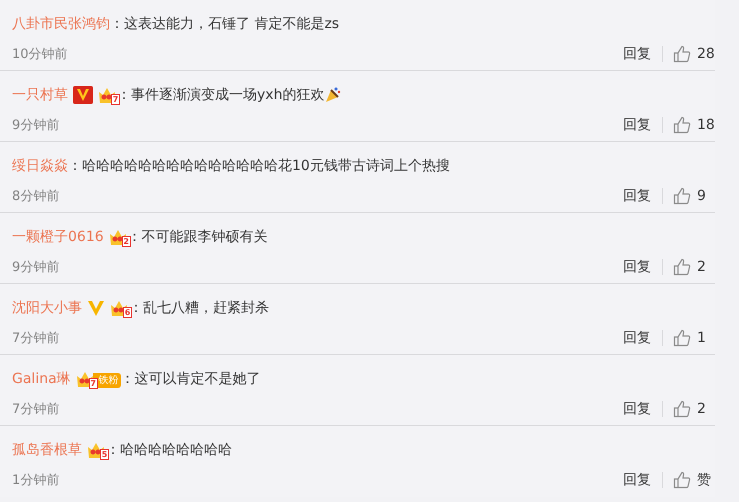  Describe the element at coordinates (333, 95) in the screenshot. I see `party-popper-icon` at that location.